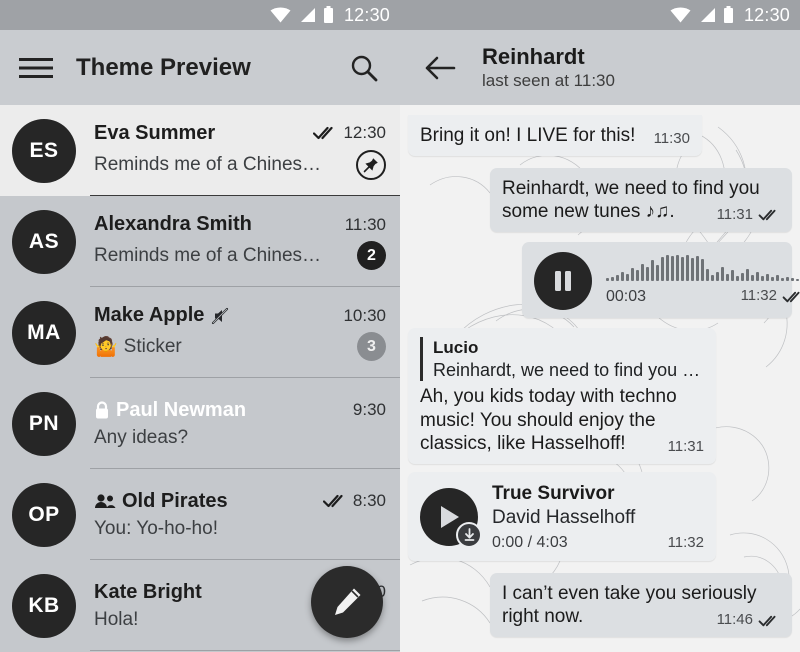 This screenshot has width=800, height=652. Describe the element at coordinates (528, 135) in the screenshot. I see `message-text: Bring it on! I LIVE for this!` at that location.